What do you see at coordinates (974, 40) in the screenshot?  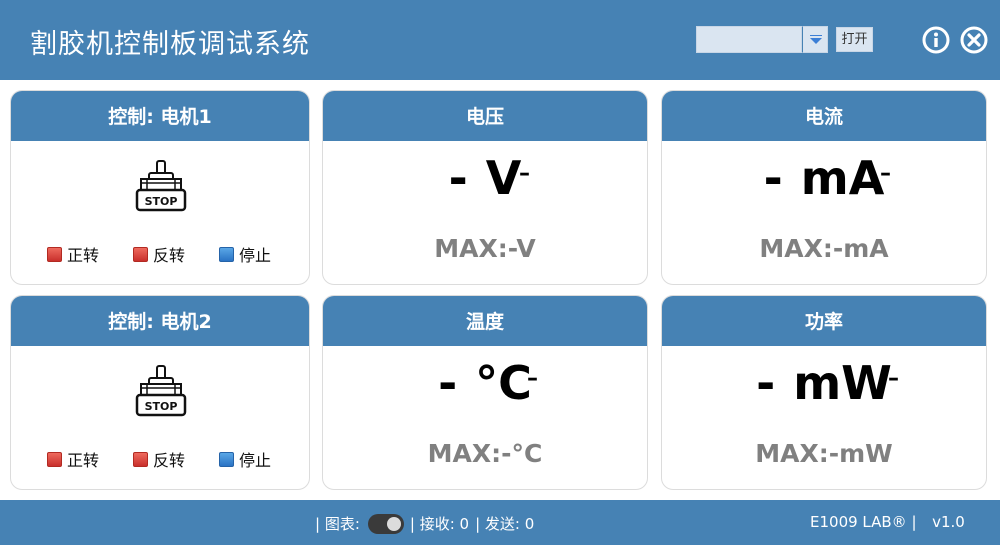 I see `close-icon` at bounding box center [974, 40].